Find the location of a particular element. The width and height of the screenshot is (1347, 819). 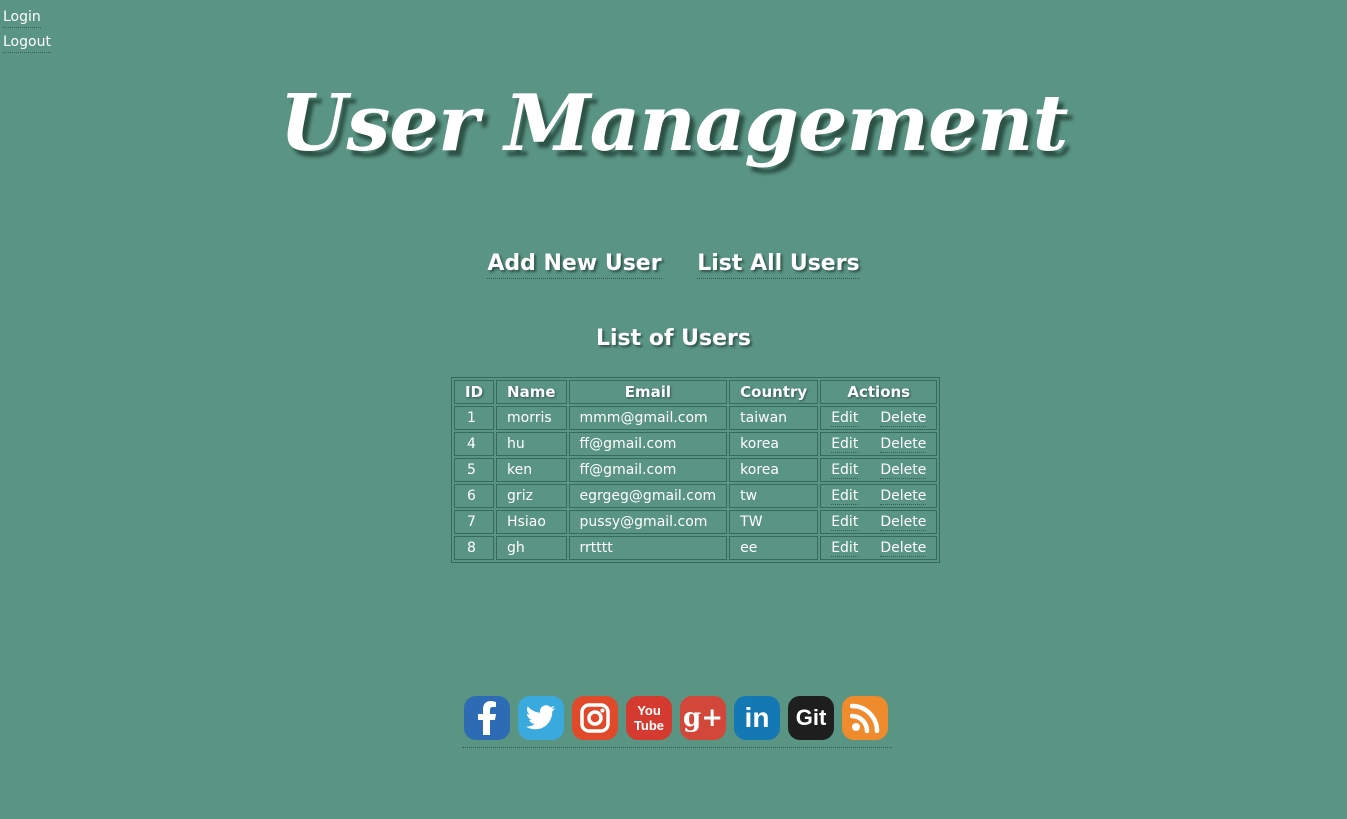

page-title: User Management is located at coordinates (673, 123).